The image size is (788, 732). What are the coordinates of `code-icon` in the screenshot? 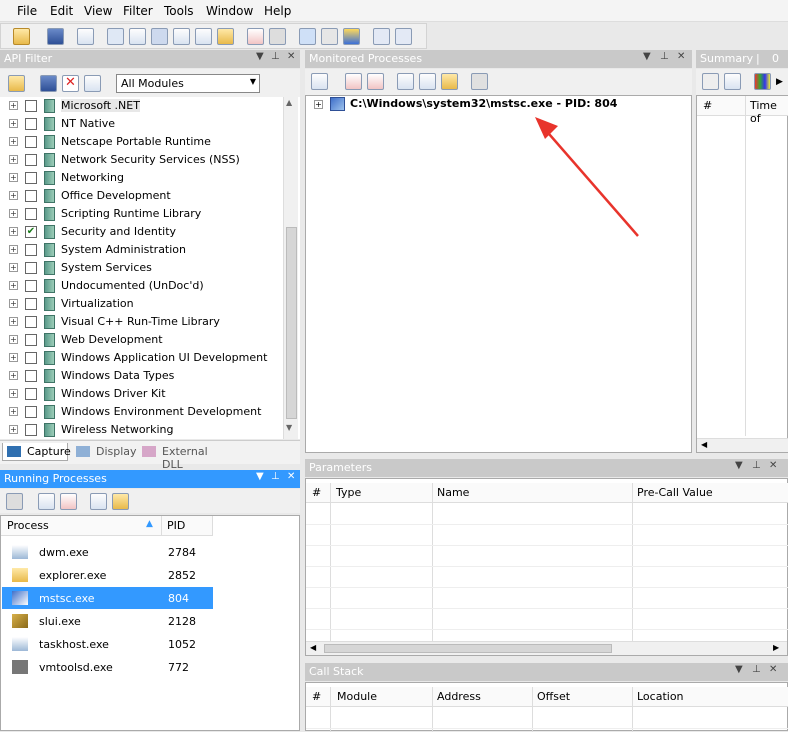 It's located at (115, 36).